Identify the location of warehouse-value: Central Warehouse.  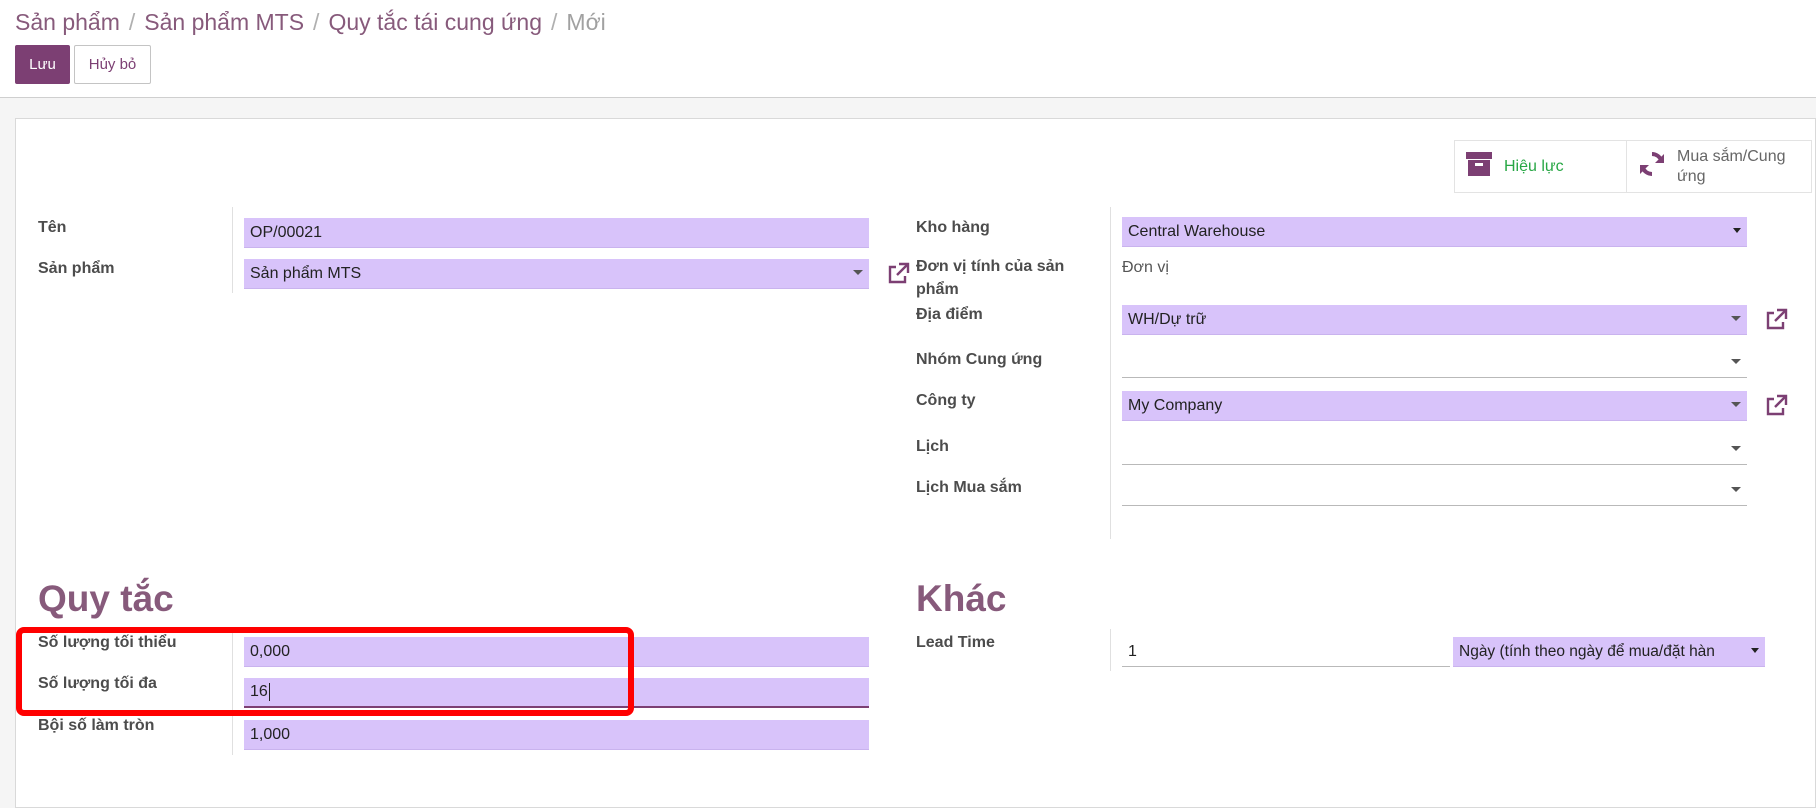
(1197, 231).